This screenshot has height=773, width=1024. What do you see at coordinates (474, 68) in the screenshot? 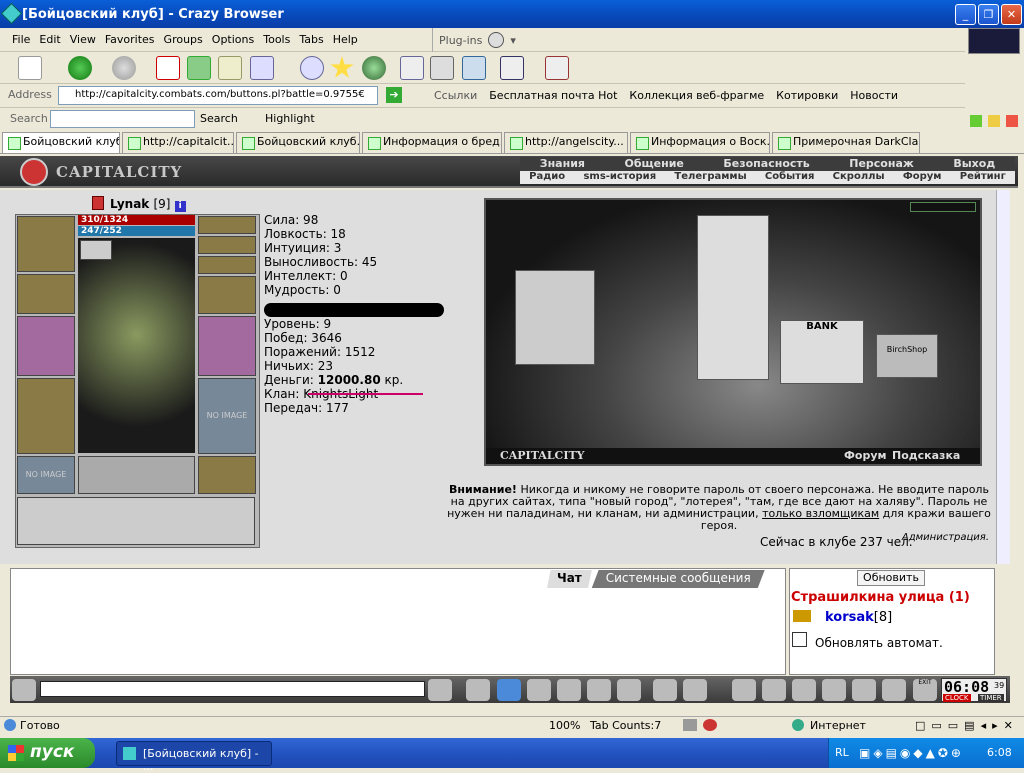
I see `window-icon` at bounding box center [474, 68].